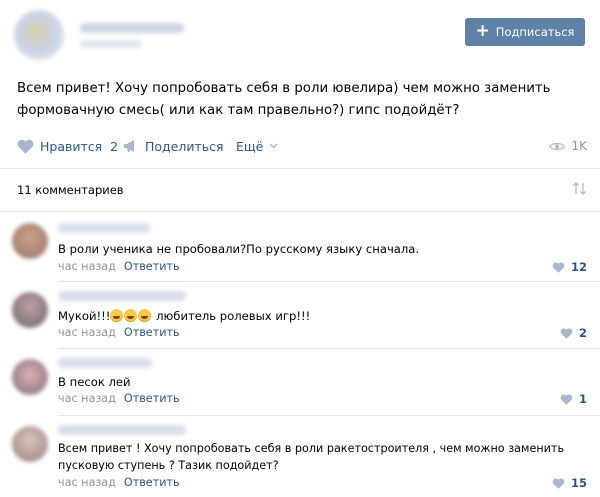 This screenshot has width=600, height=497. I want to click on comment-text: Мукой!!! любитель ролевых игр!!!, so click(320, 316).